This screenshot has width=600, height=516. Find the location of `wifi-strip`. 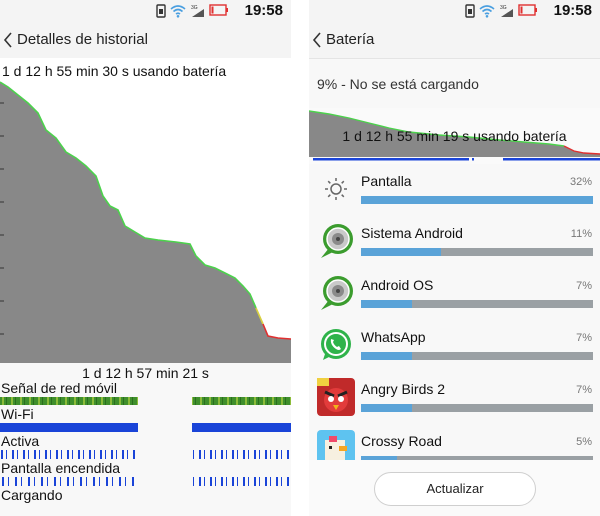

wifi-strip is located at coordinates (145, 427).